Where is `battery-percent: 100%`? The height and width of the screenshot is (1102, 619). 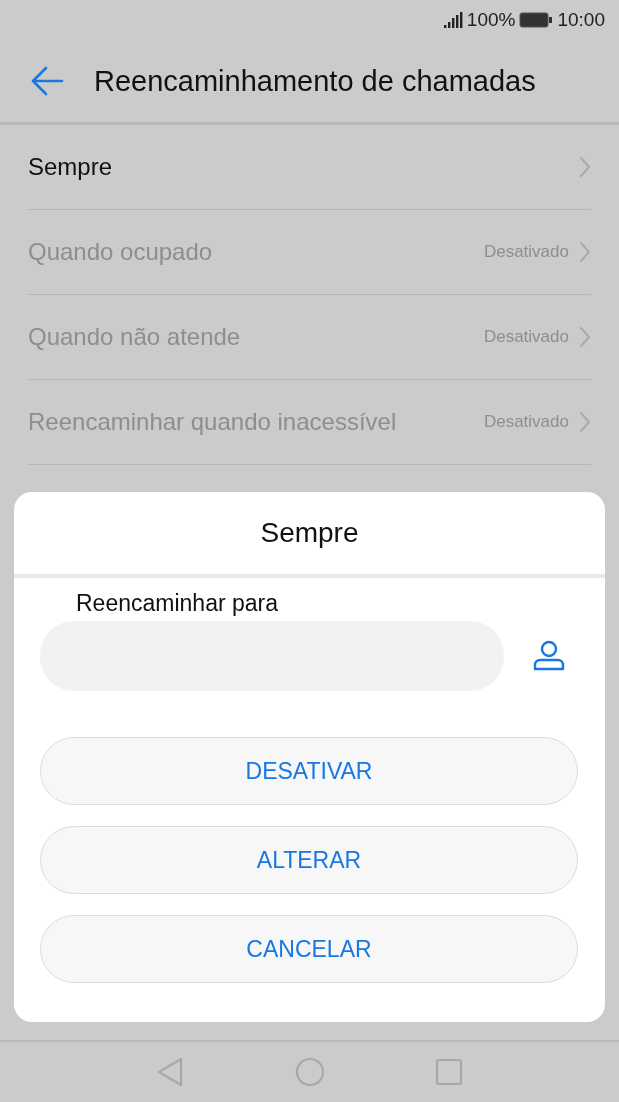 battery-percent: 100% is located at coordinates (491, 20).